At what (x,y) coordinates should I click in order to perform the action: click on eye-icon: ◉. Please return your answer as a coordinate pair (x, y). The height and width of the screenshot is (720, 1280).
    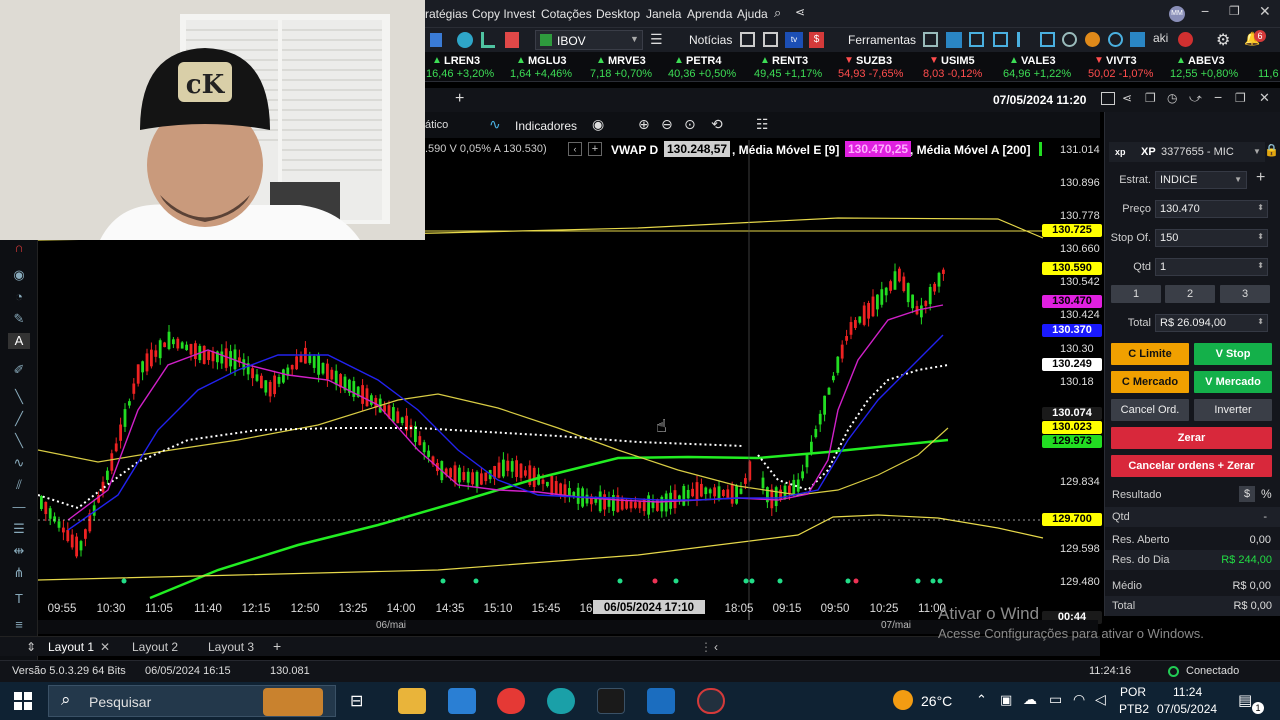
    Looking at the image, I should click on (598, 124).